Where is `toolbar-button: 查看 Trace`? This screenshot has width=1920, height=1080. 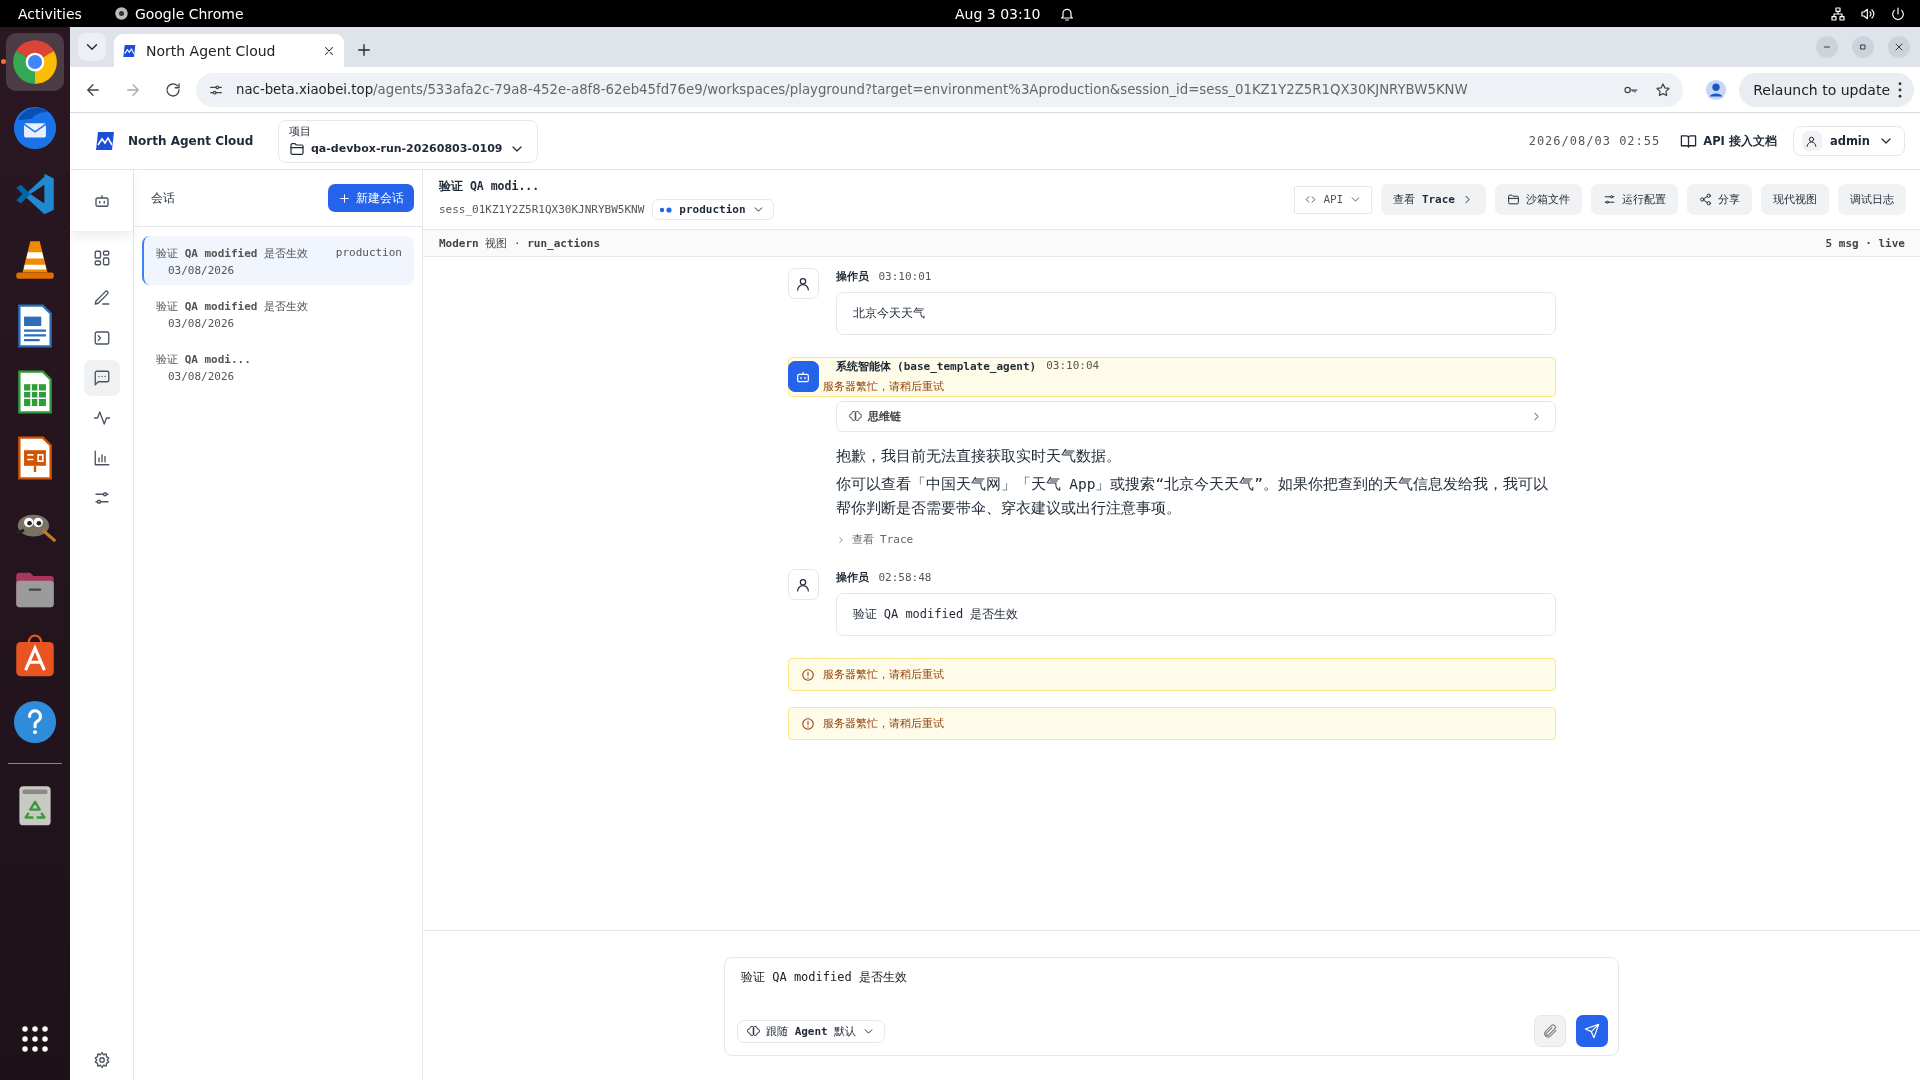 toolbar-button: 查看 Trace is located at coordinates (1433, 199).